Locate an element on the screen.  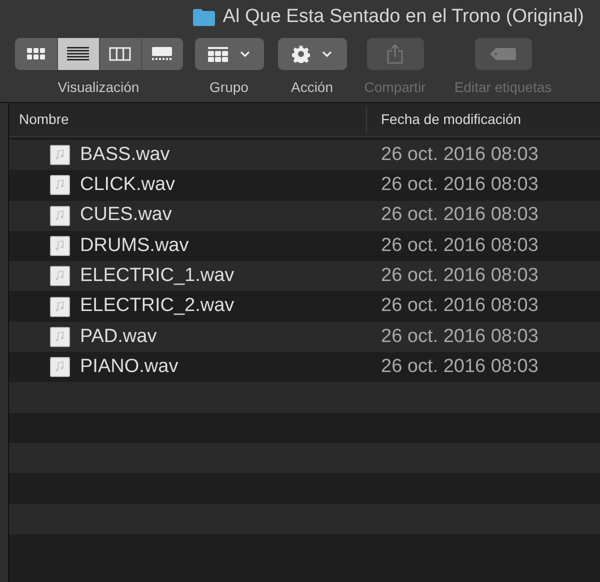
column-header: Nombre is located at coordinates (187, 119).